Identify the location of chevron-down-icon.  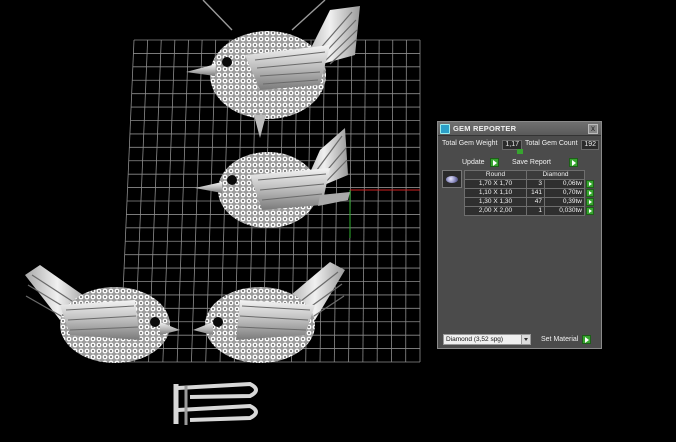
(525, 339).